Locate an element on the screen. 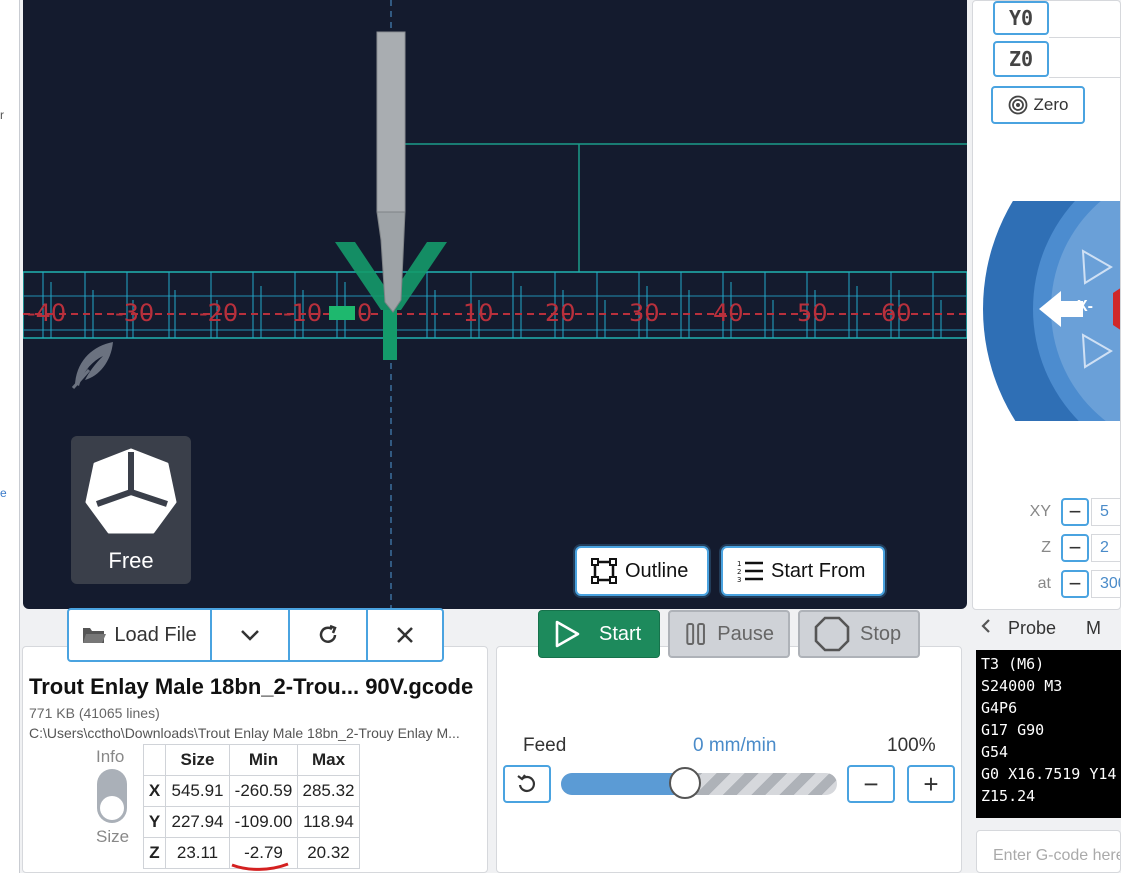 The width and height of the screenshot is (1121, 873). red-underline-annotation is located at coordinates (260, 866).